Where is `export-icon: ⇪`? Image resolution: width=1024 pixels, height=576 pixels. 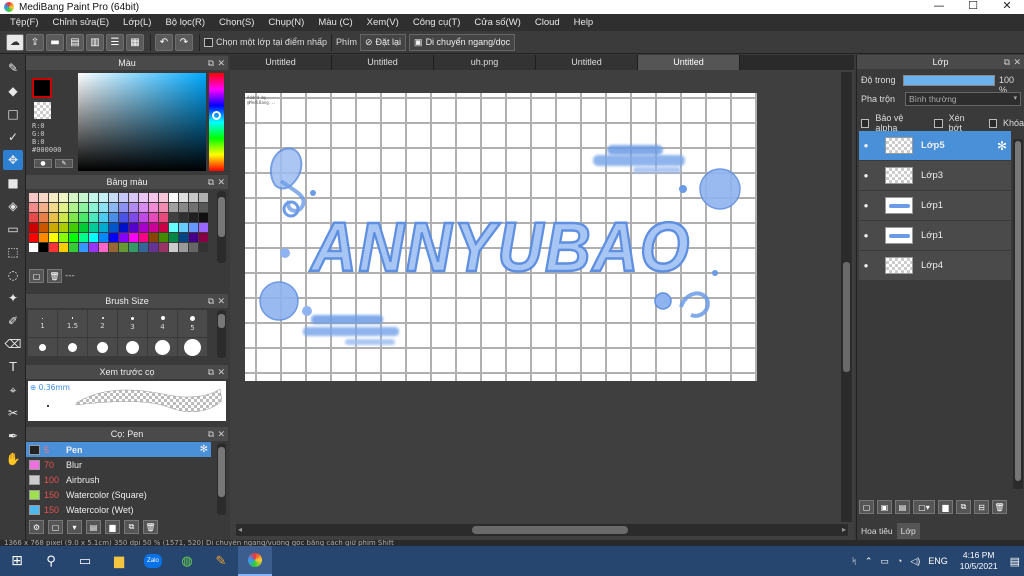
export-icon: ⇪ is located at coordinates (35, 42).